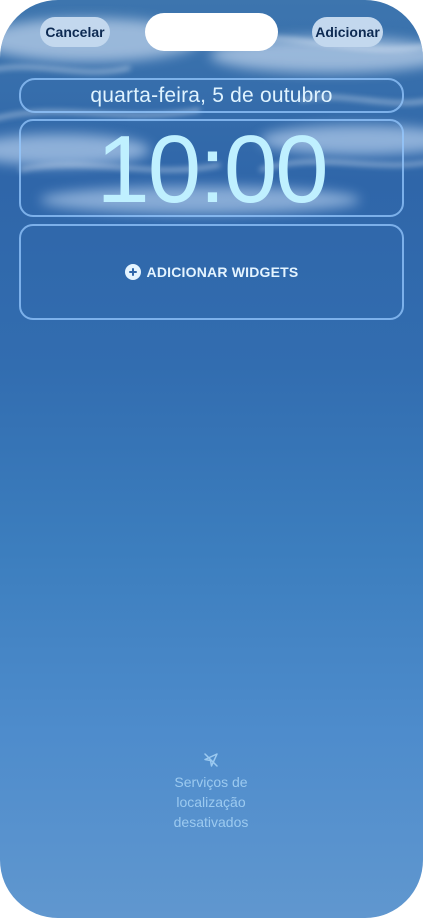 The height and width of the screenshot is (918, 423). Describe the element at coordinates (222, 272) in the screenshot. I see `add-widgets-label: ADICIONAR WIDGETS` at that location.